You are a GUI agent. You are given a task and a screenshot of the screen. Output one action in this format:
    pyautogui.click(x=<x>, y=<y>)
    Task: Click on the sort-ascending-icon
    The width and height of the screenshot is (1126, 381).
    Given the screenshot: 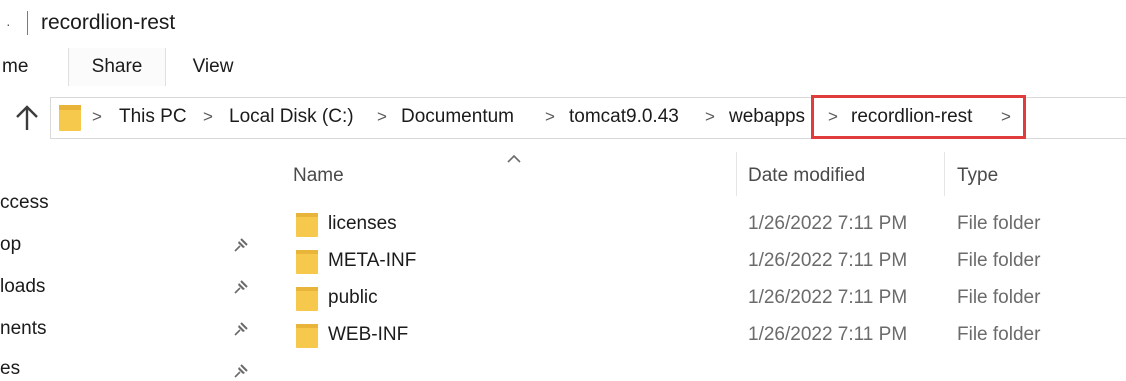 What is the action you would take?
    pyautogui.click(x=514, y=158)
    